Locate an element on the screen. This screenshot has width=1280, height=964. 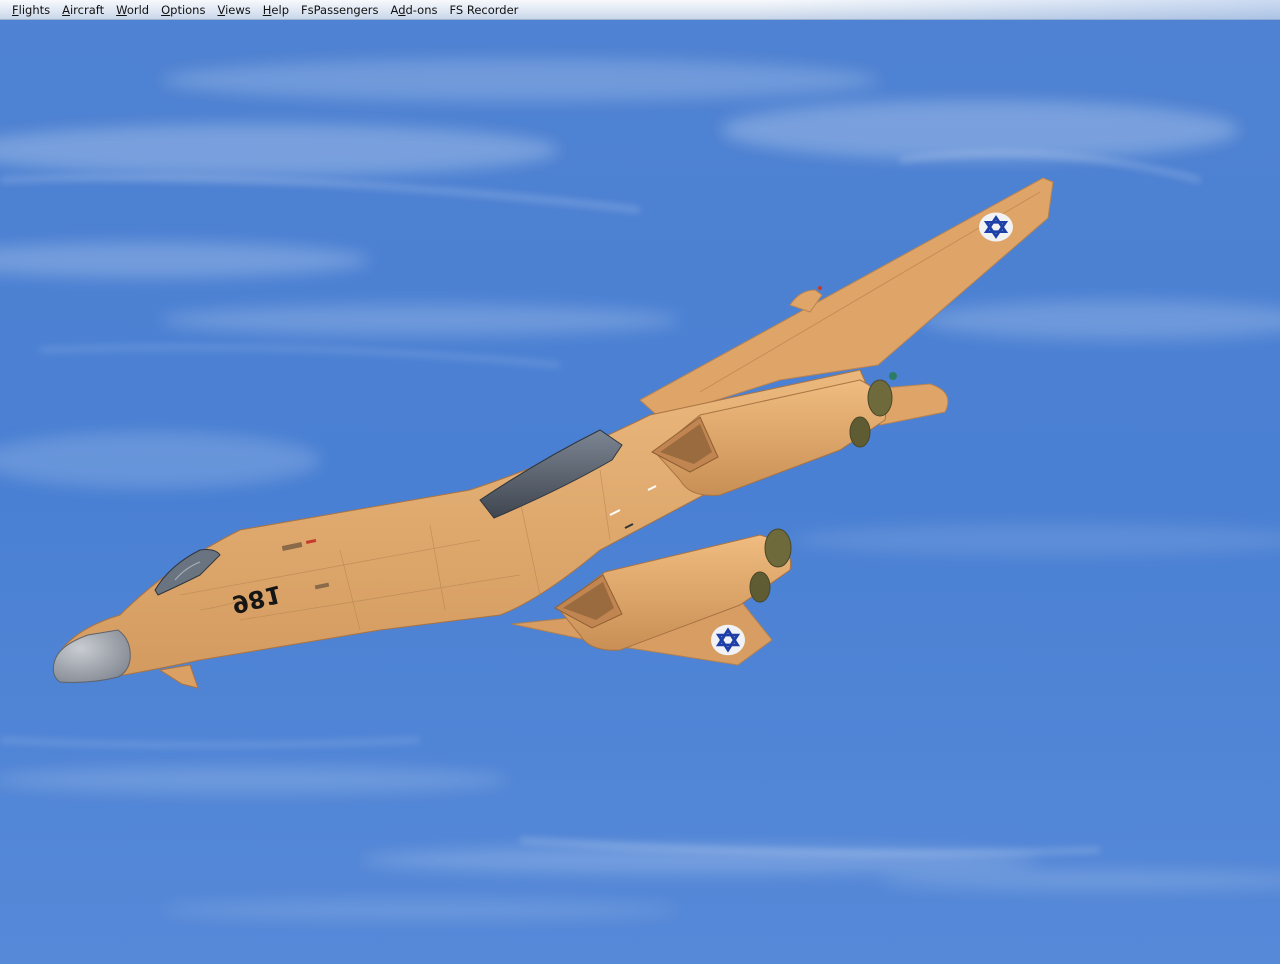
menu-help-label: elp is located at coordinates (280, 9).